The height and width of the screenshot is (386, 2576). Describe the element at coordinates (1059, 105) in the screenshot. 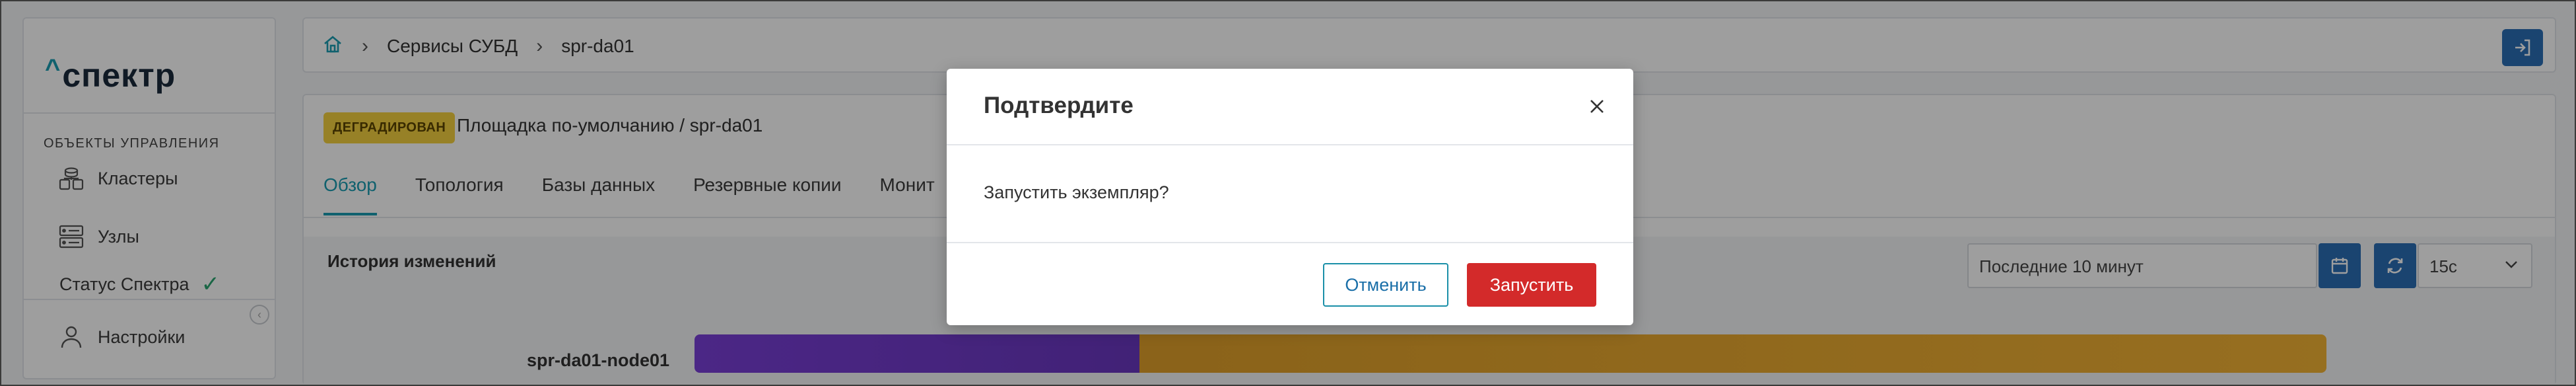

I see `dialog-title: Подтвердите` at that location.